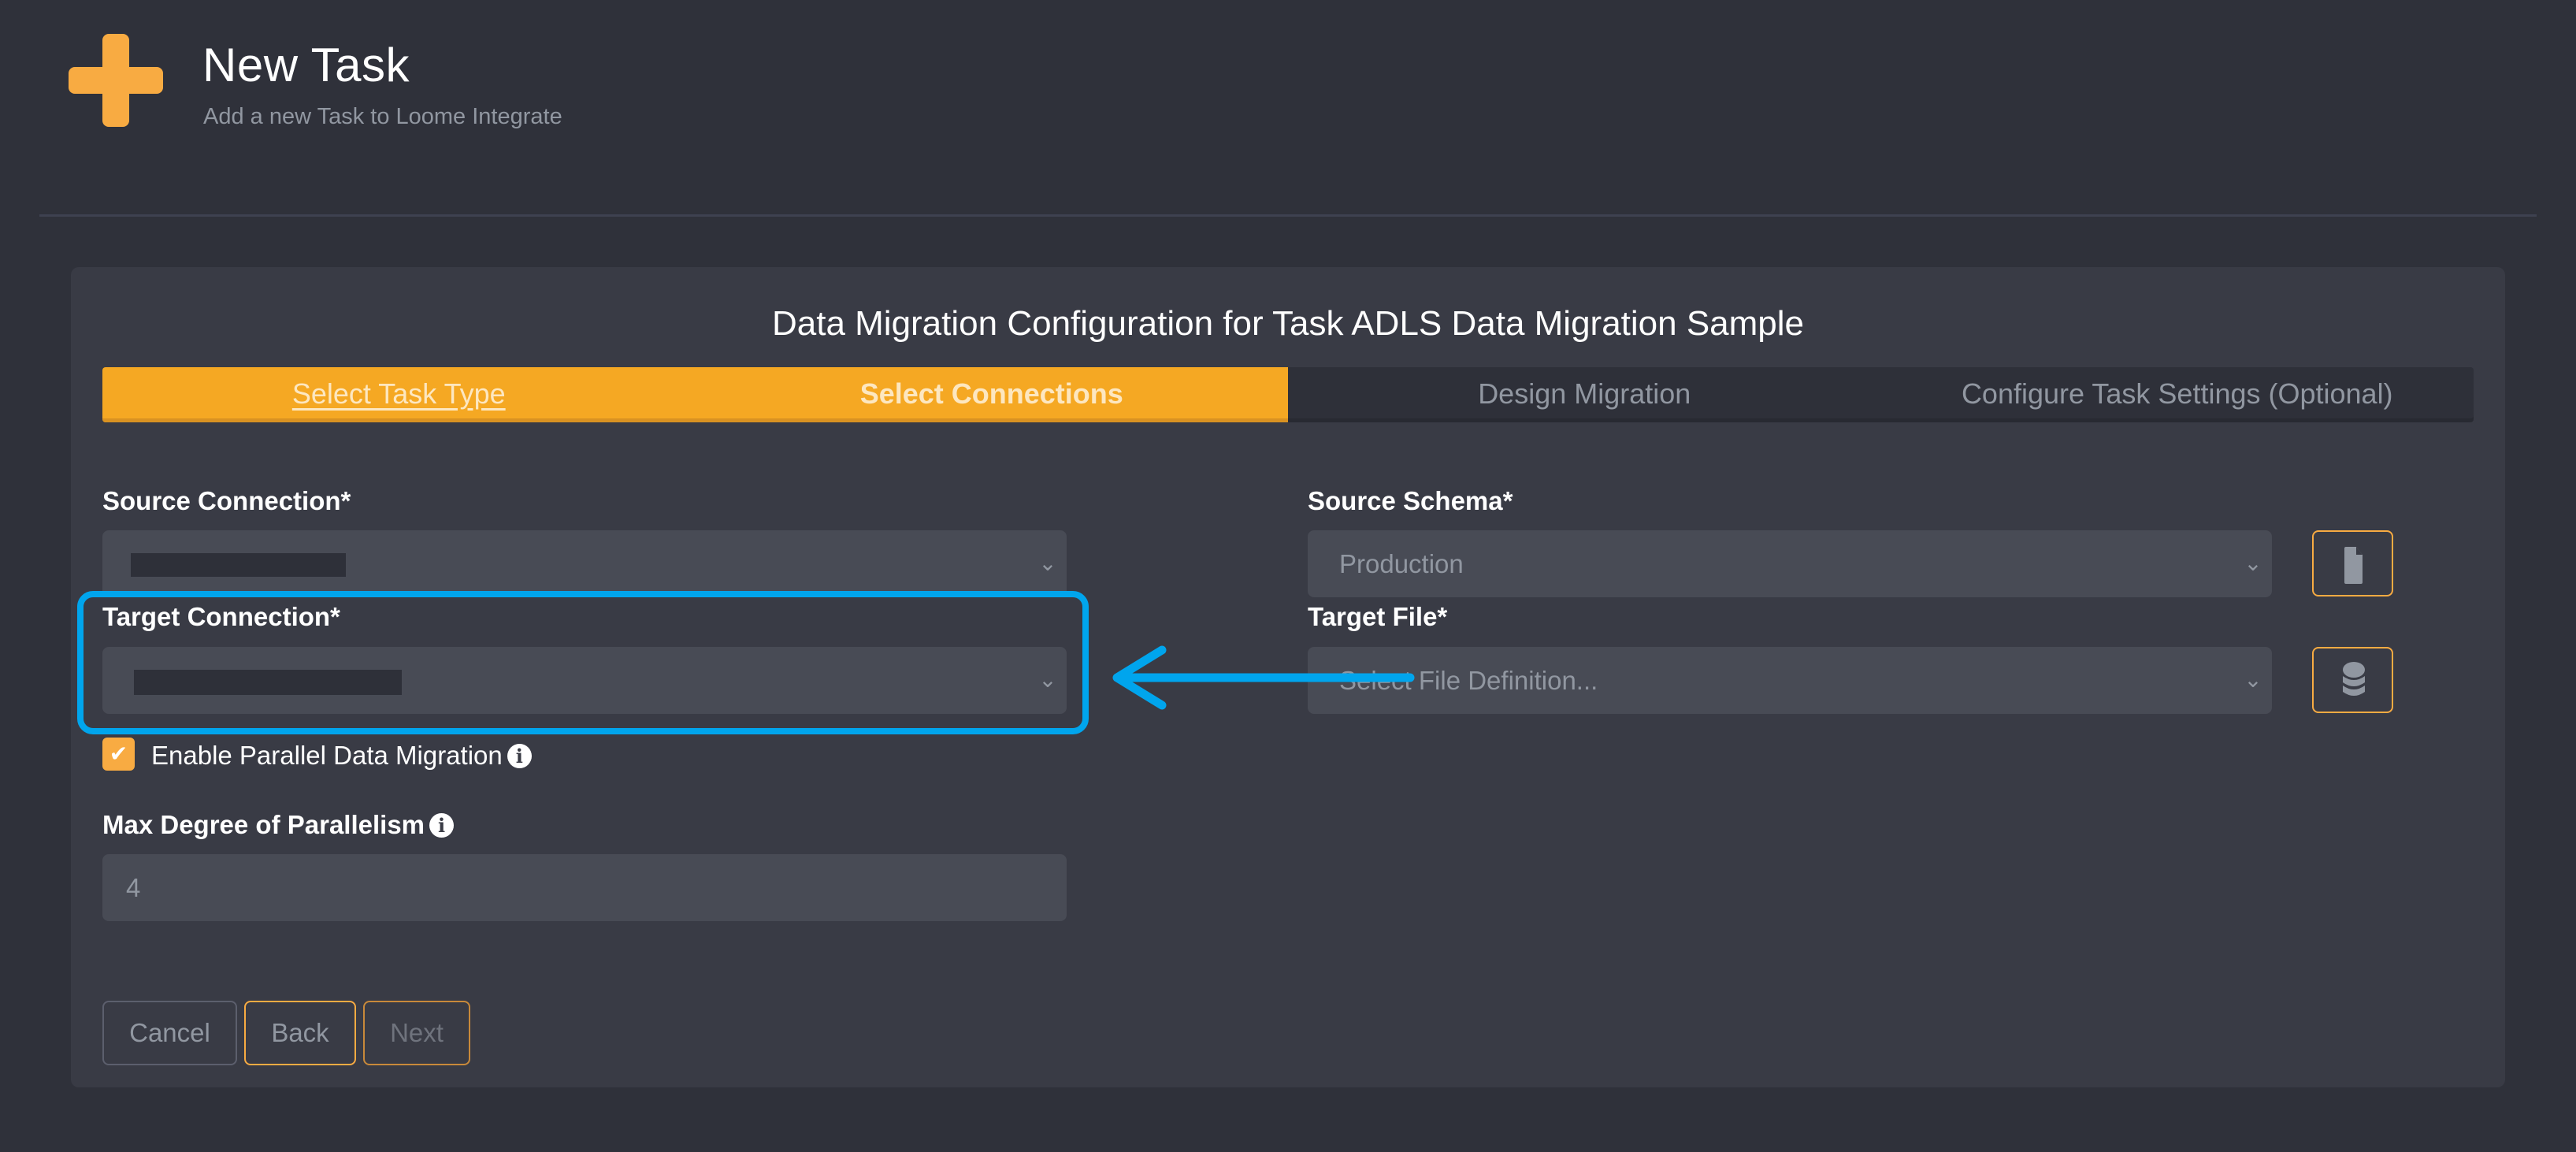 Image resolution: width=2576 pixels, height=1152 pixels. I want to click on max-parallelism-text: Max Degree of Parallelism, so click(263, 825).